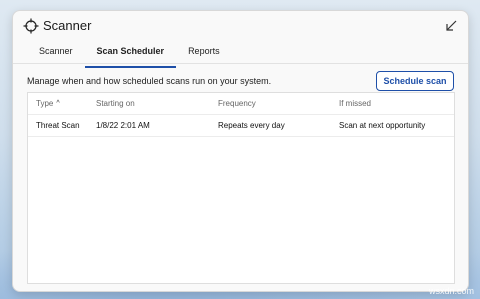  What do you see at coordinates (67, 25) in the screenshot?
I see `window-title: Scanner` at bounding box center [67, 25].